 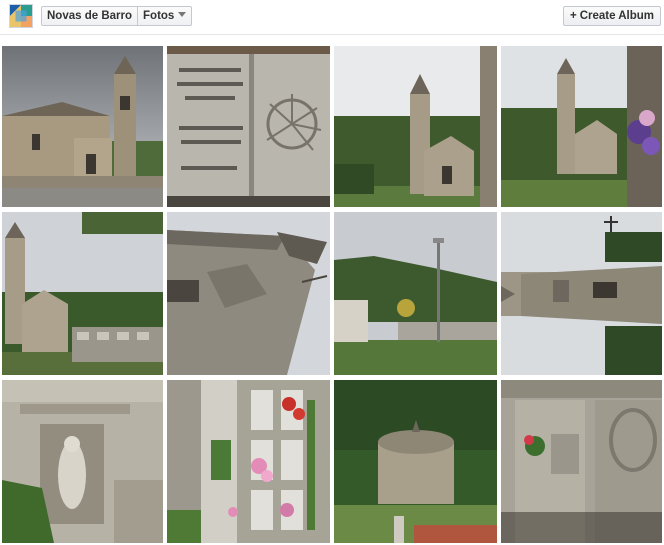 What do you see at coordinates (617, 16) in the screenshot?
I see `create-album-label: Create Album` at bounding box center [617, 16].